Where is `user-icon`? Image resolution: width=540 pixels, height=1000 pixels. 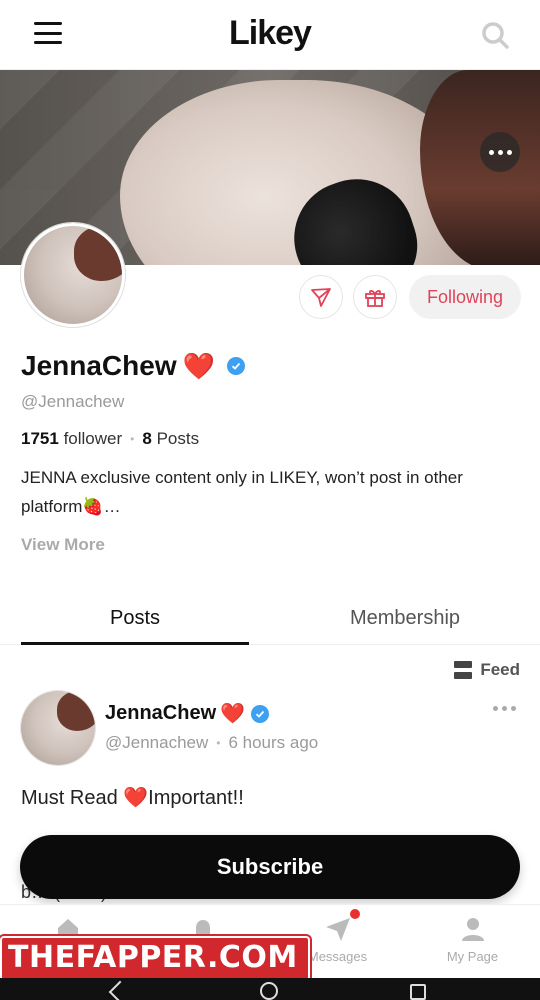
user-icon is located at coordinates (472, 929).